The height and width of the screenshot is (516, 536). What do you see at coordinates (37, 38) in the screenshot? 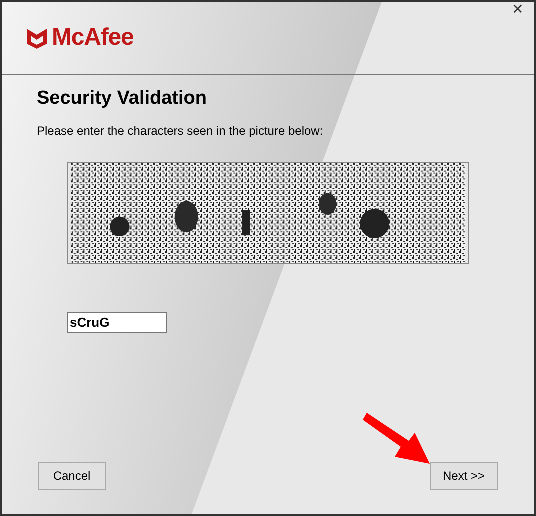
I see `shield-logo-icon` at bounding box center [37, 38].